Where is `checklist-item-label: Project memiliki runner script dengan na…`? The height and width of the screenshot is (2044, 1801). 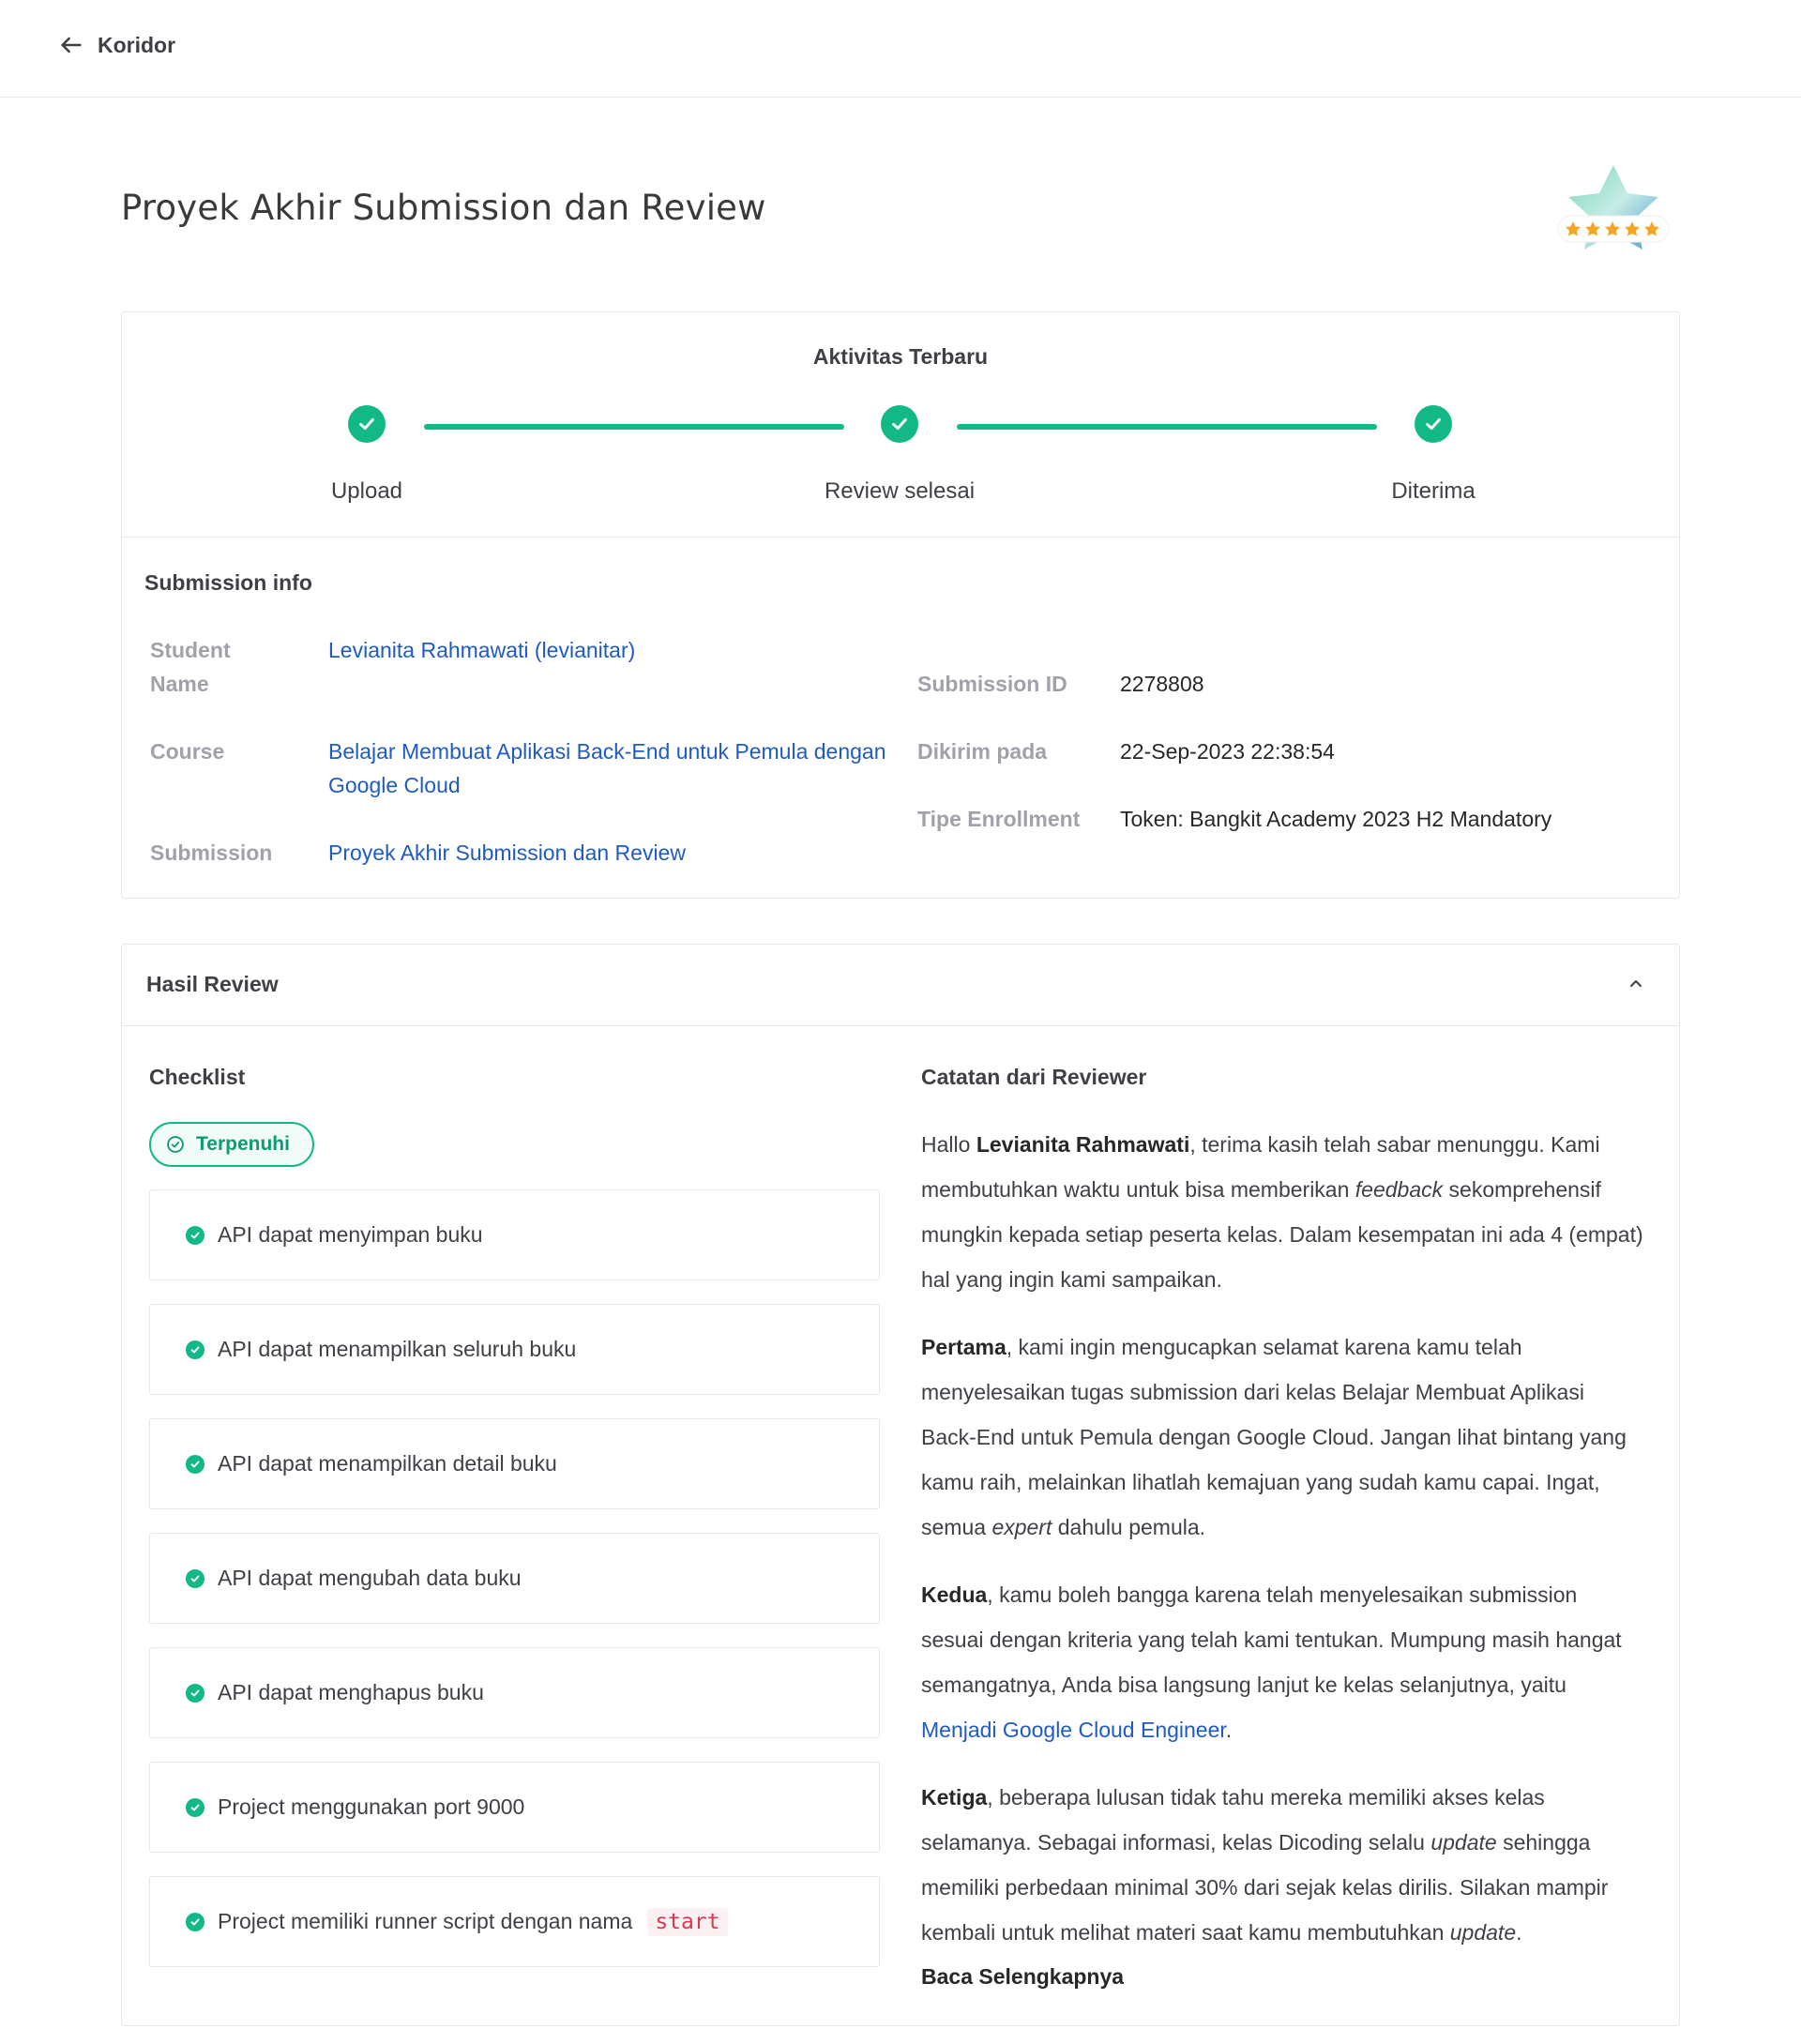 checklist-item-label: Project memiliki runner script dengan na… is located at coordinates (425, 1921).